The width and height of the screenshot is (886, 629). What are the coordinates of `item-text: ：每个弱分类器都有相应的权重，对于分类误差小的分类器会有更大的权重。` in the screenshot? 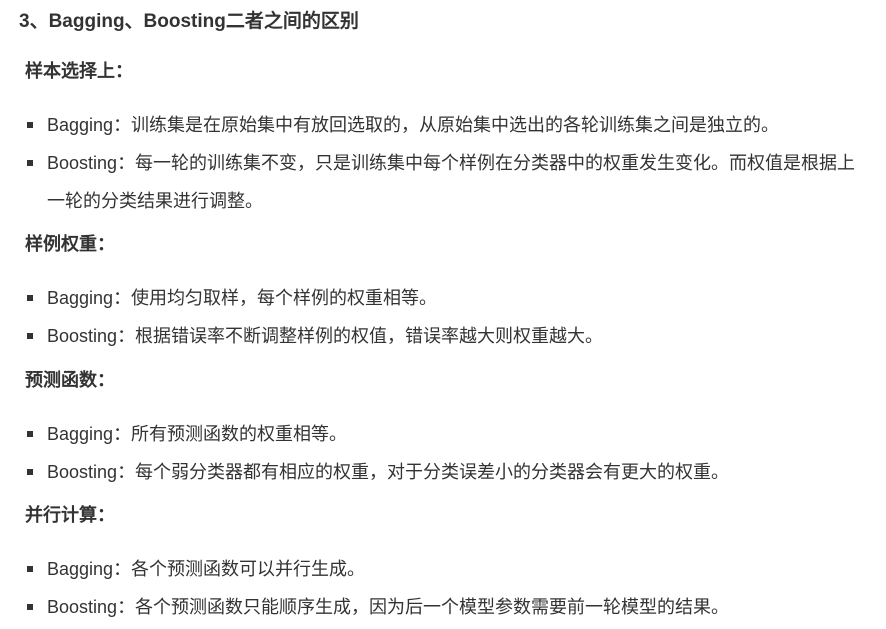 It's located at (423, 472).